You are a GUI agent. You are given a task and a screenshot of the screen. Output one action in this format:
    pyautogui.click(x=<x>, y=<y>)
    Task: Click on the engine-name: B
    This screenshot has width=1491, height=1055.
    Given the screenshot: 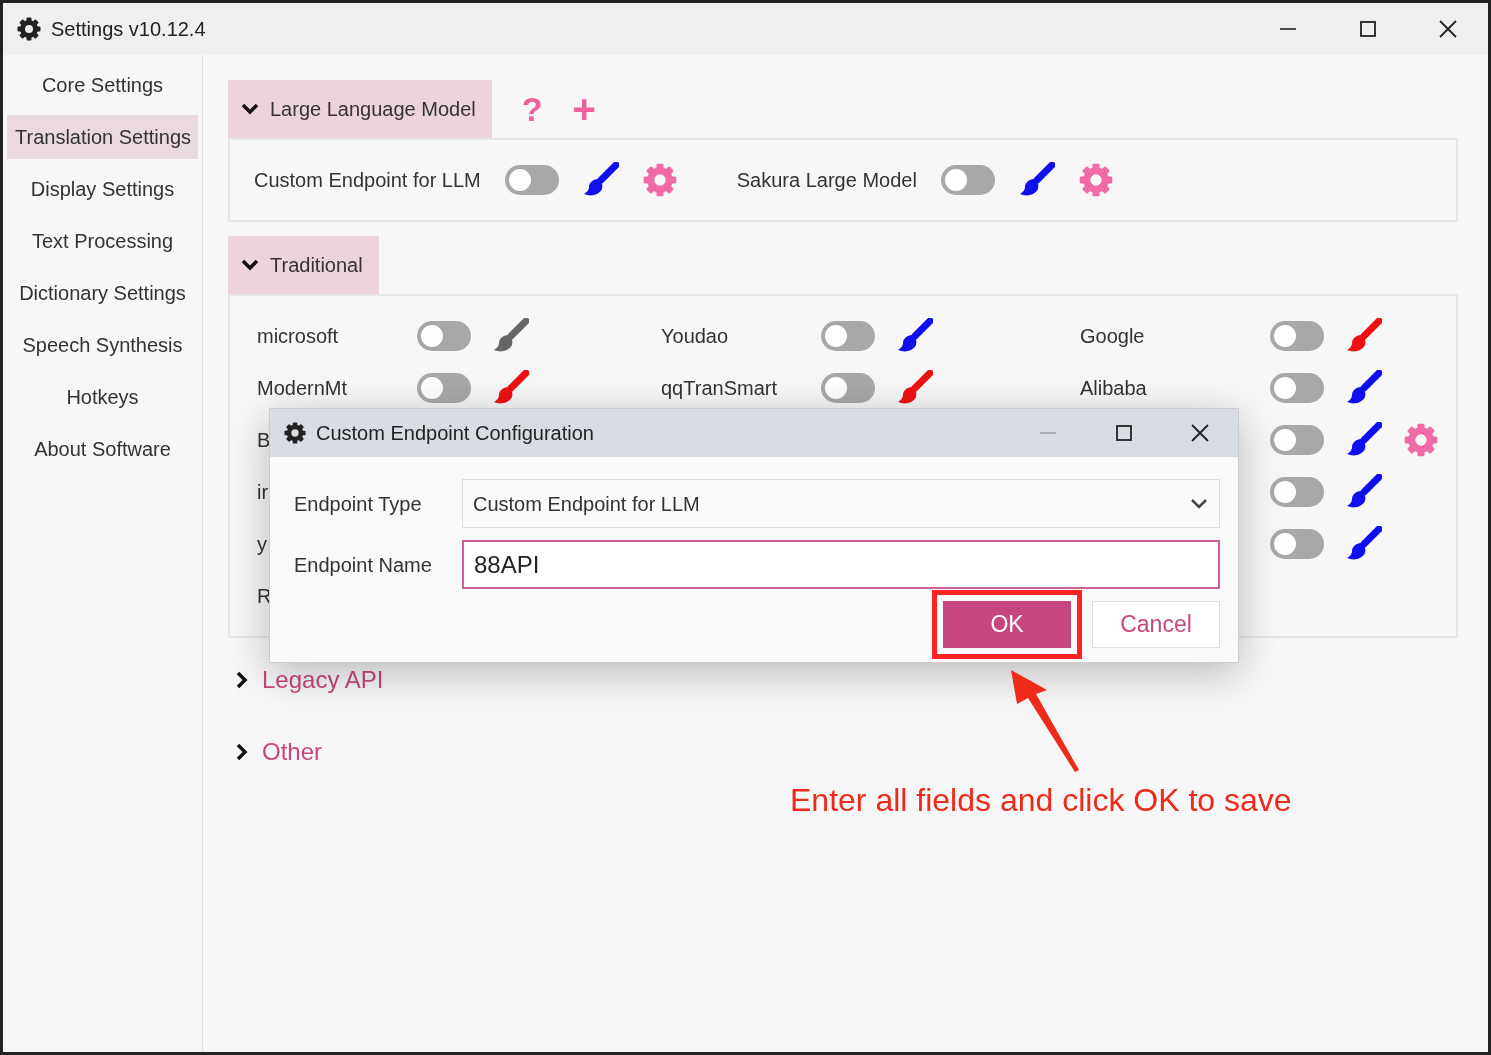 What is the action you would take?
    pyautogui.click(x=264, y=440)
    